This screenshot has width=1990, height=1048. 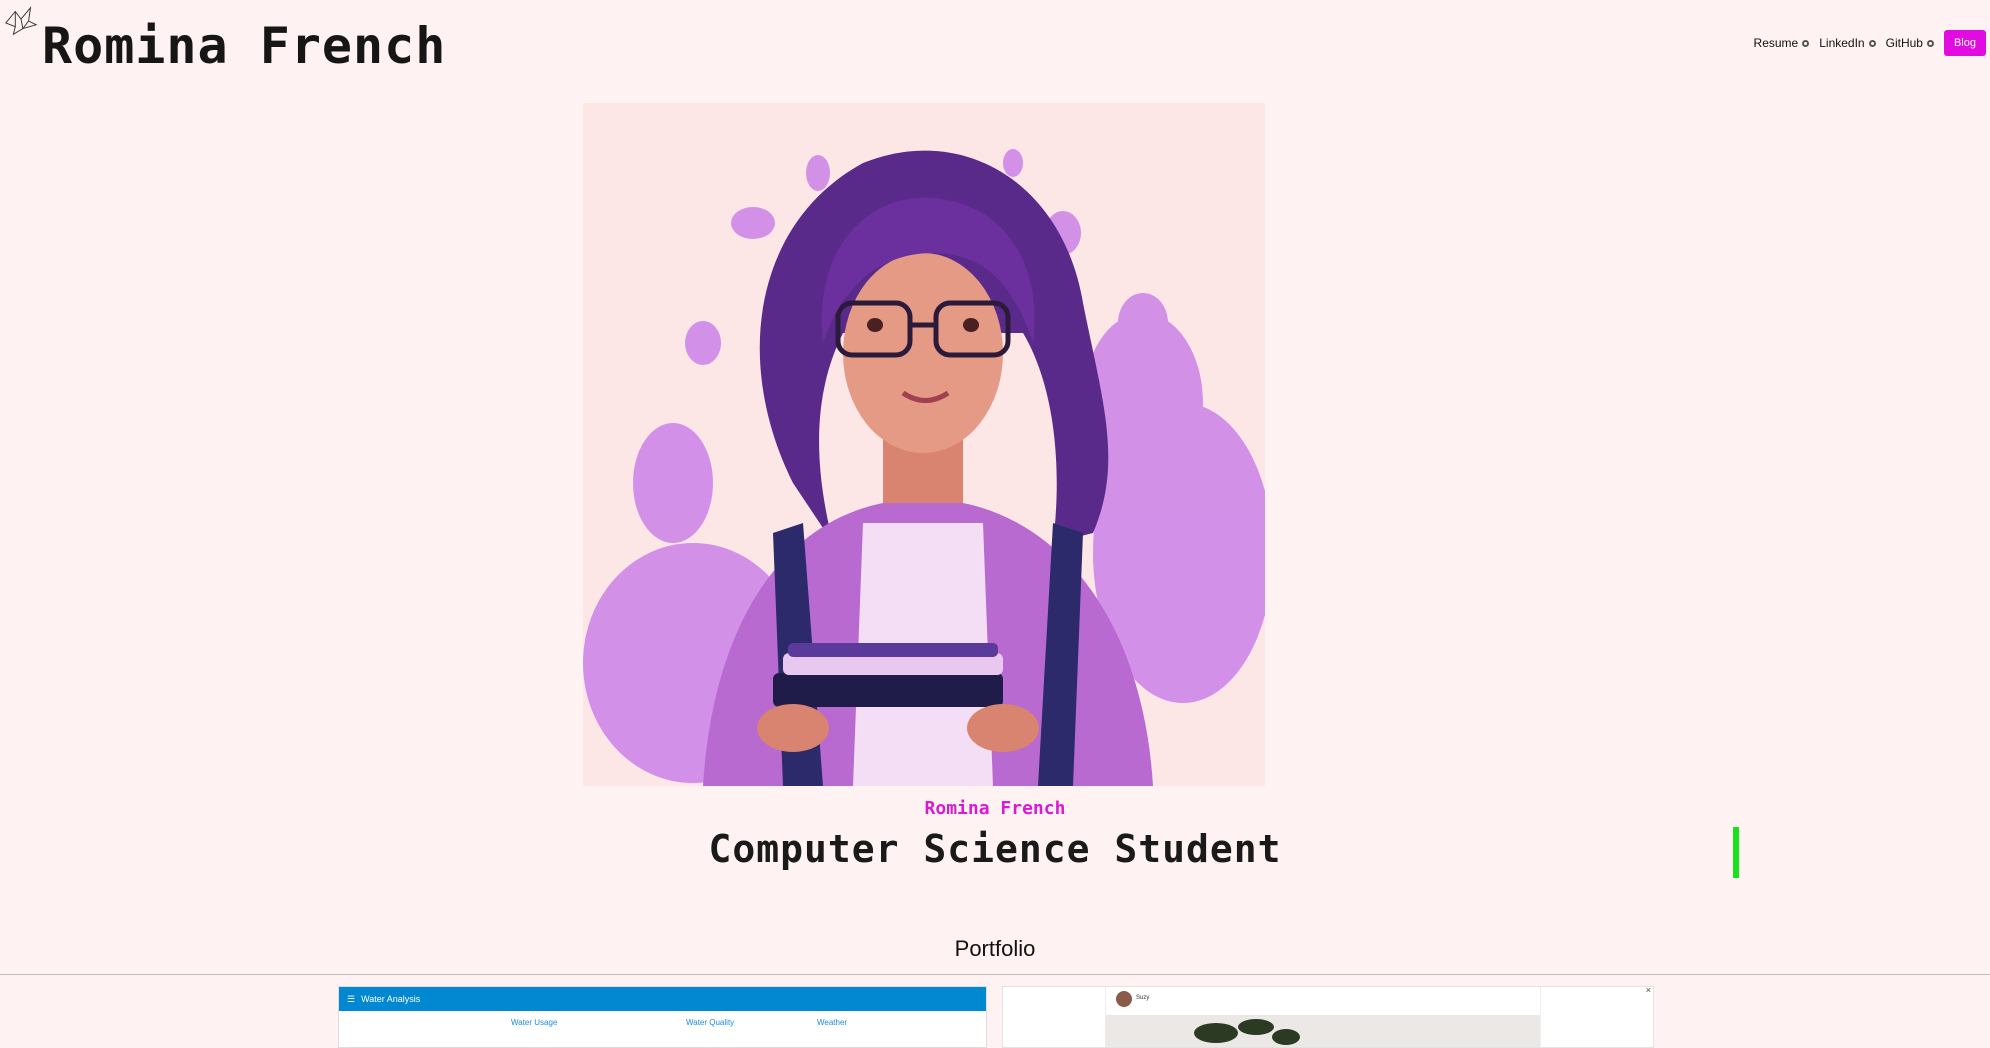 I want to click on tab-weather: Weather, so click(x=832, y=1022).